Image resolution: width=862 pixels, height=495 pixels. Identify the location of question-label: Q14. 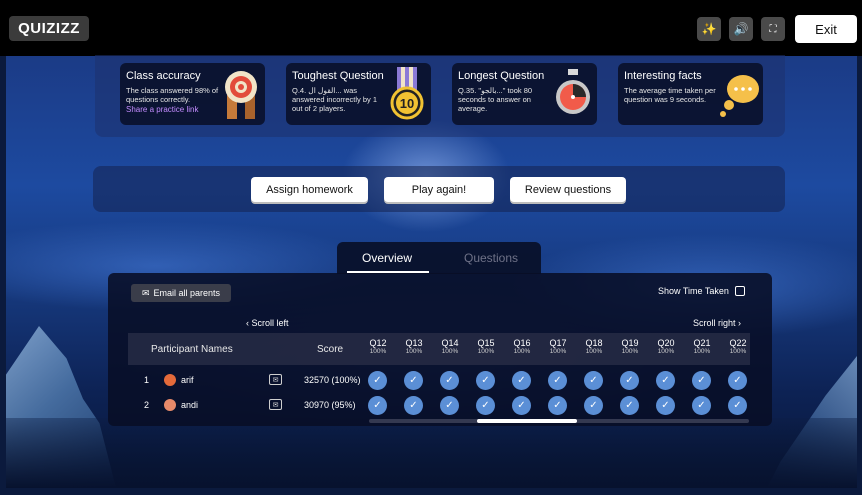
(450, 343).